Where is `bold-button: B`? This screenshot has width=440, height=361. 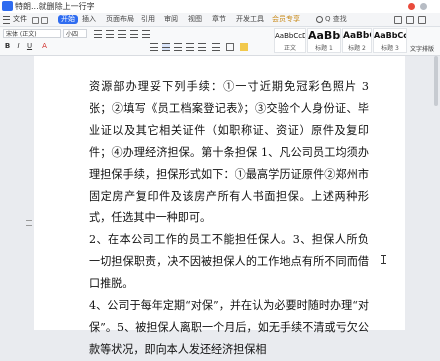 bold-button: B is located at coordinates (7, 46).